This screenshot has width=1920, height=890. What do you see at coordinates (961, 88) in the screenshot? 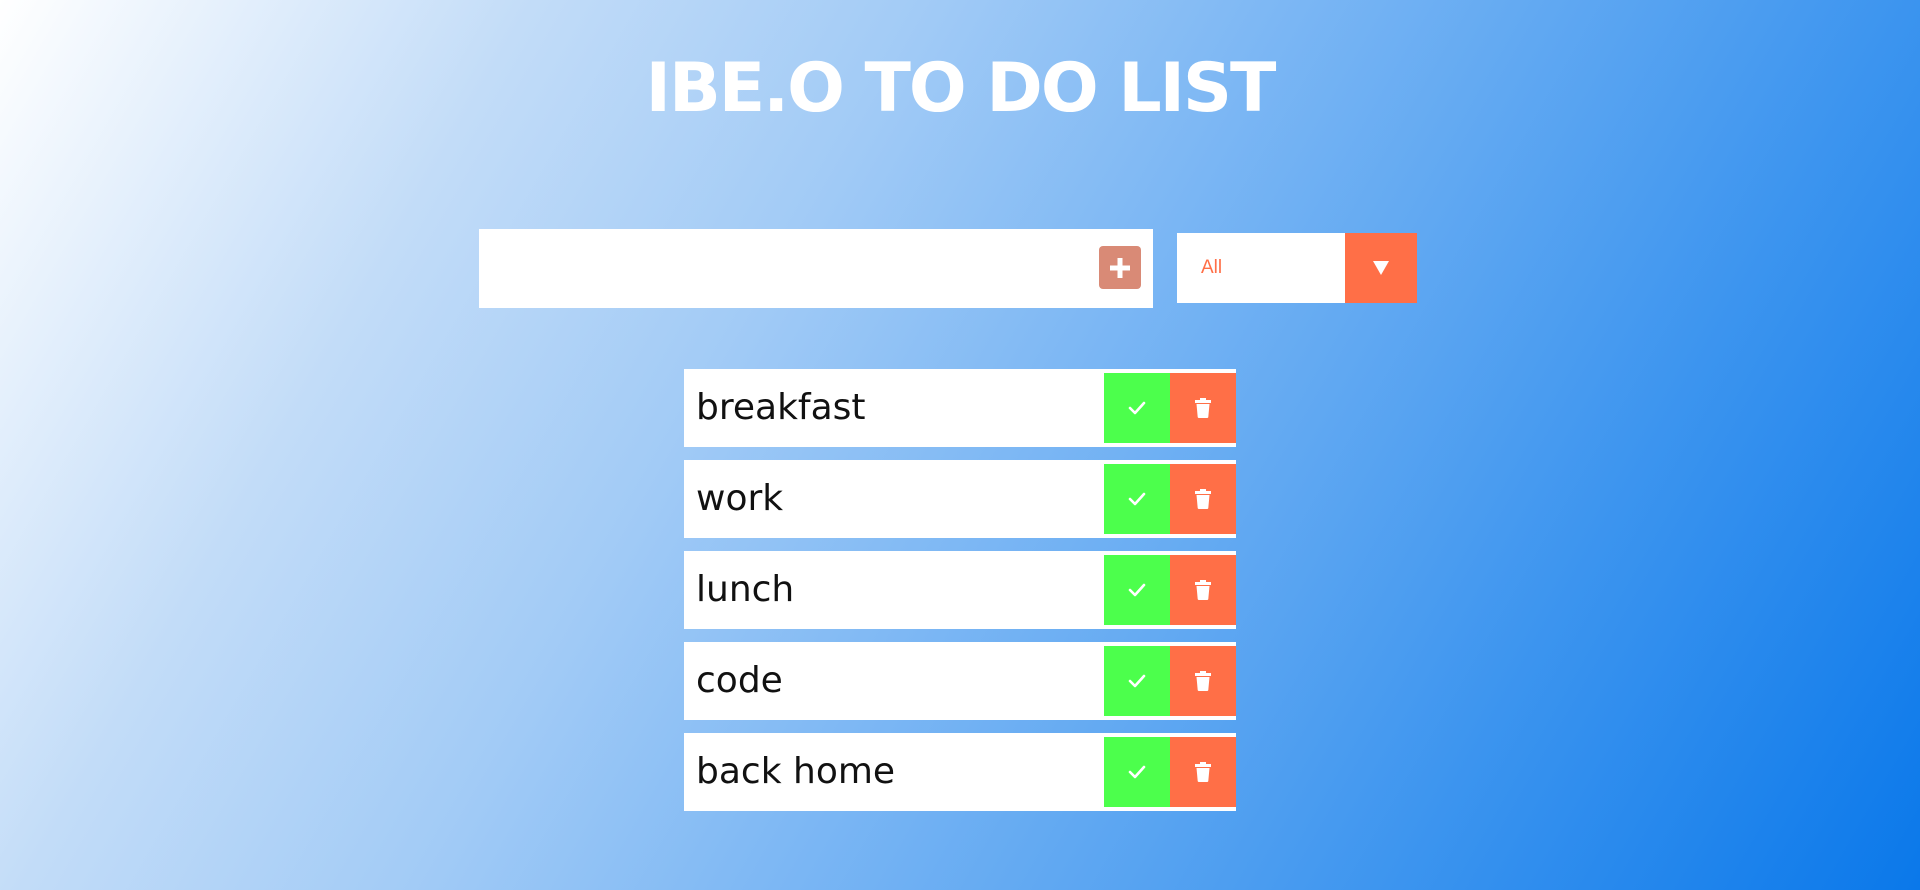
I see `page-title: IBE.O TO DO LIST` at bounding box center [961, 88].